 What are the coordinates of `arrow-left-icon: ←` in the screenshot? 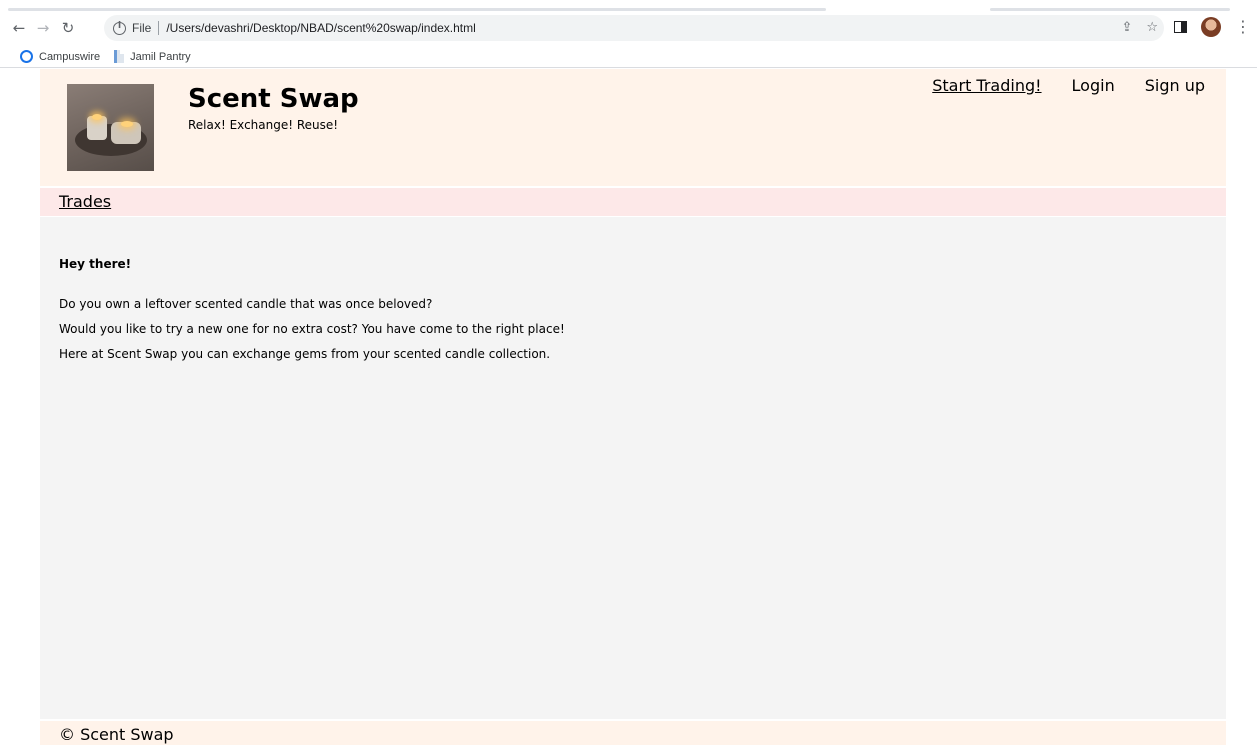 It's located at (19, 28).